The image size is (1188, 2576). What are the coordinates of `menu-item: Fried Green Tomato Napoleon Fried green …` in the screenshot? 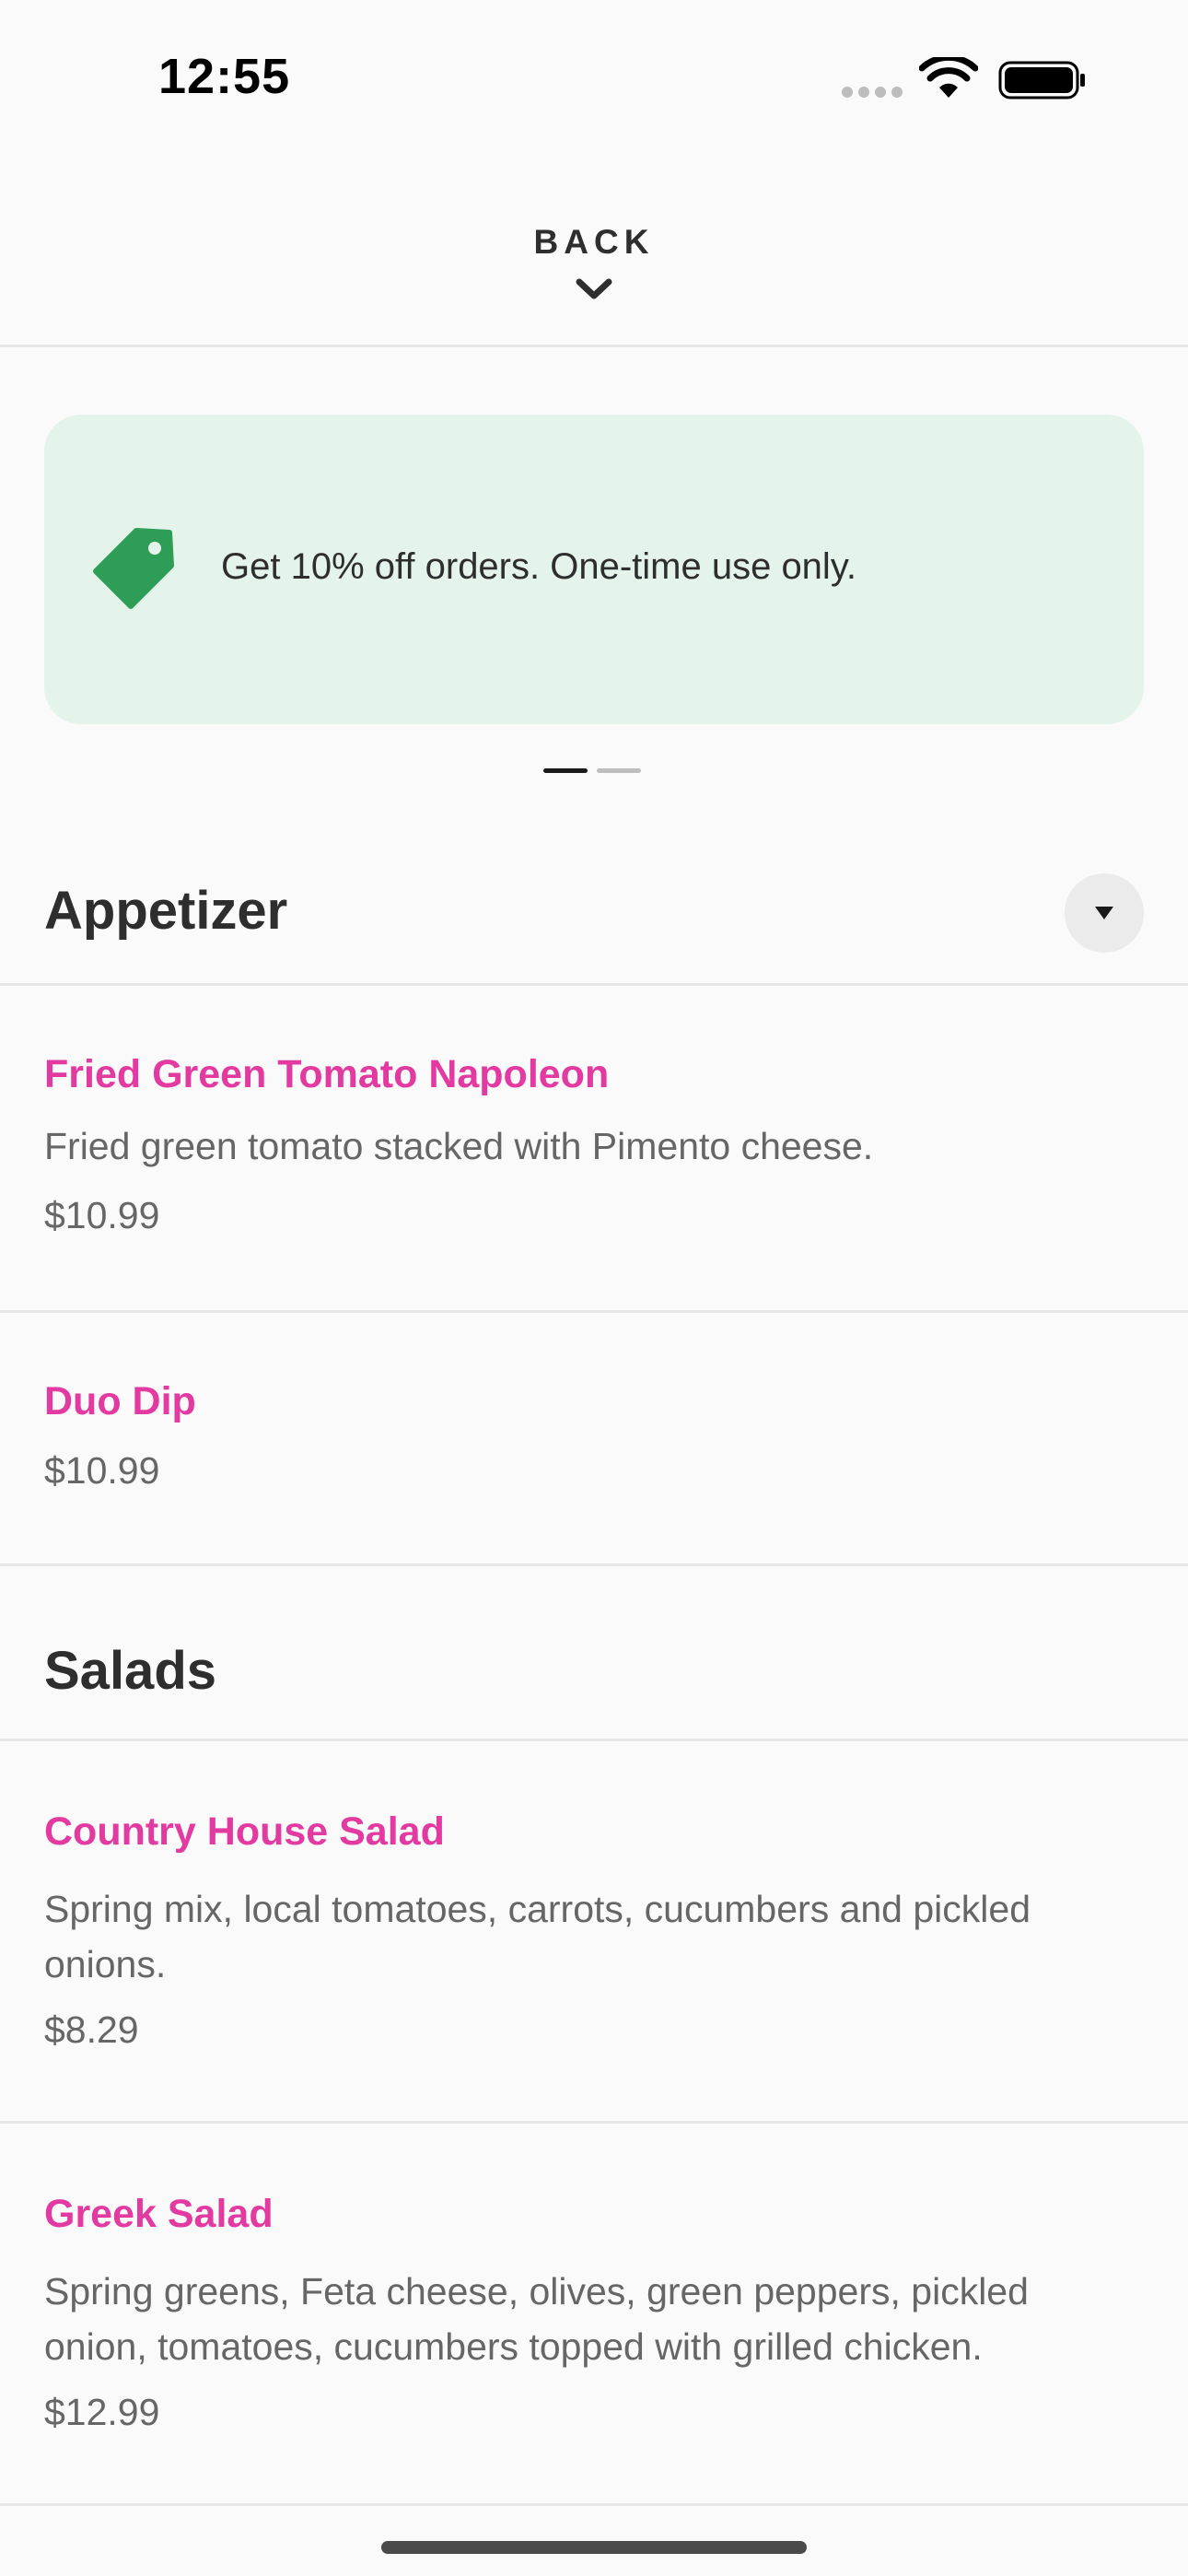 It's located at (594, 1149).